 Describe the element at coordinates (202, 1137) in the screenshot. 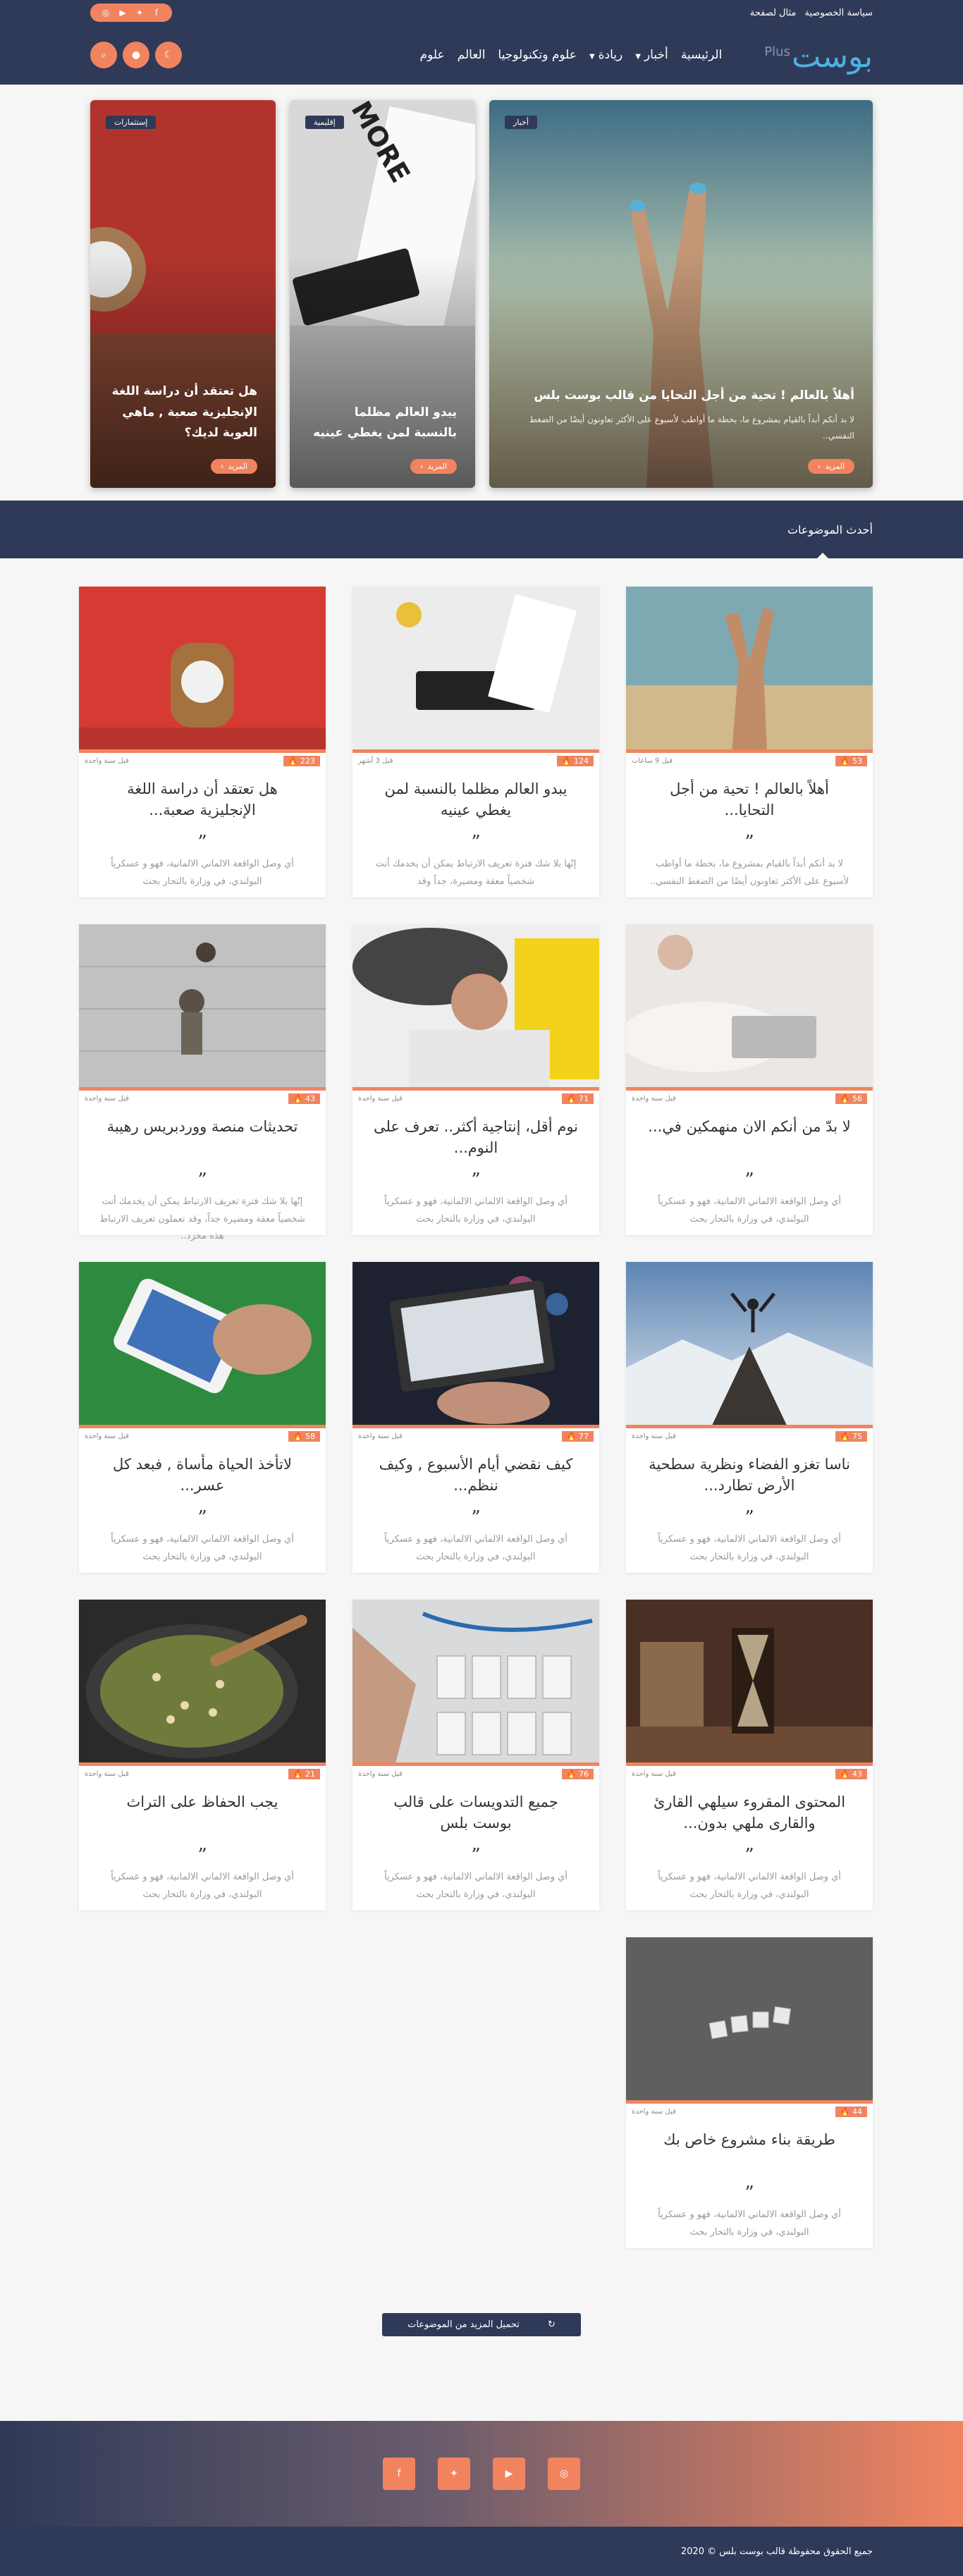

I see `post-title: تحديثات منصة ووردبريس رهيبة` at that location.